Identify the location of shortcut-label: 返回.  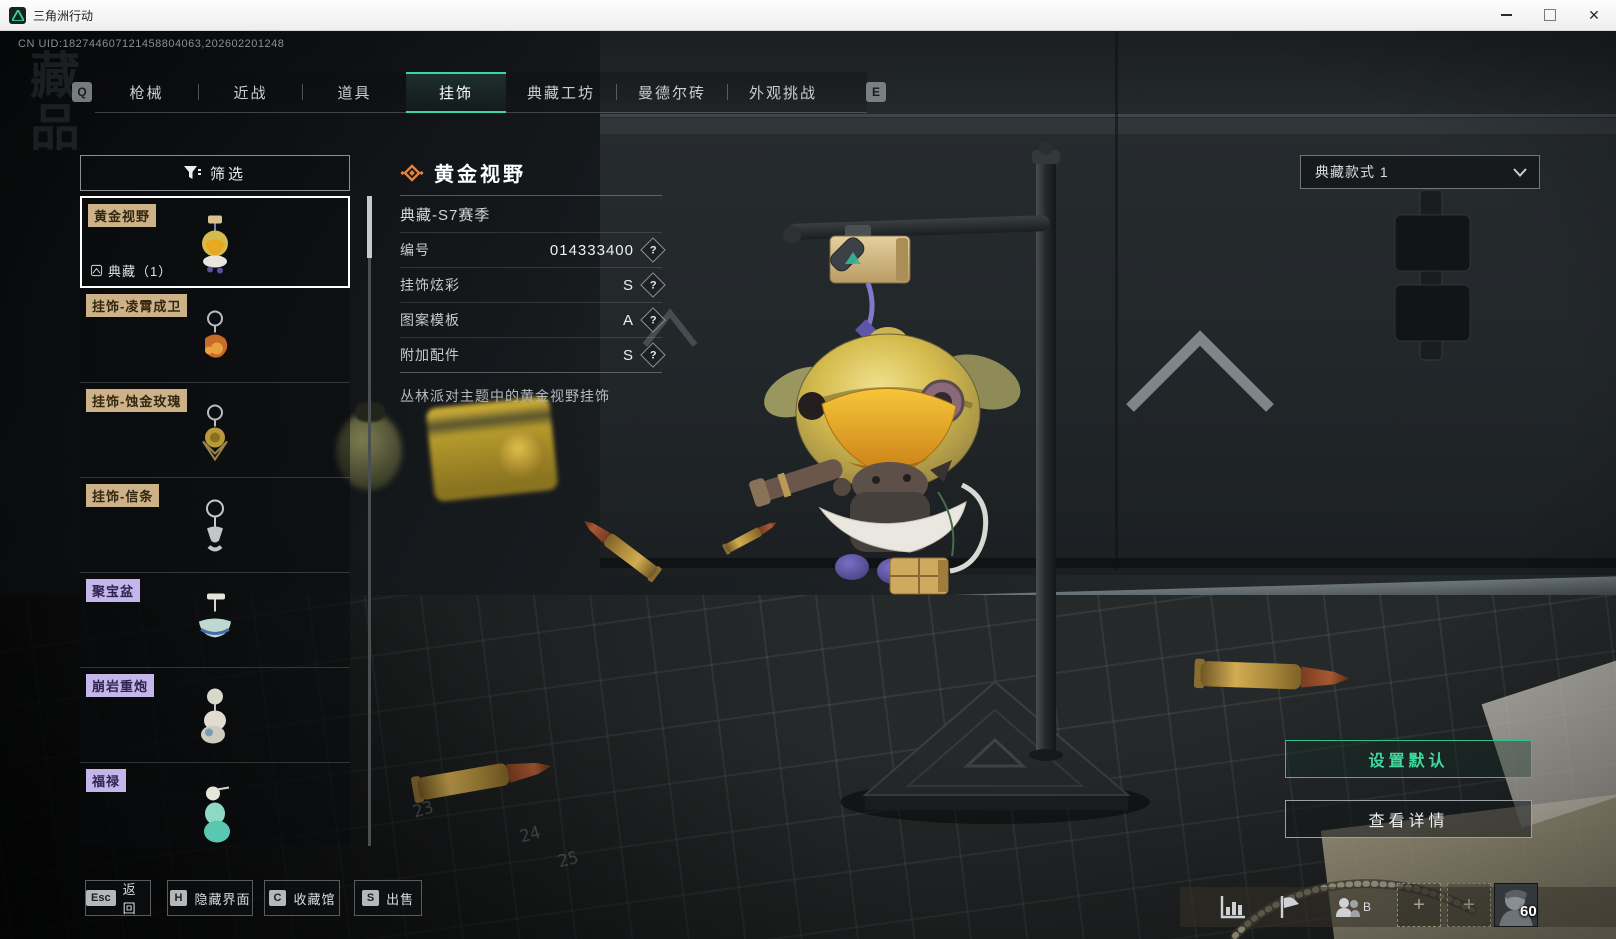
(129, 899).